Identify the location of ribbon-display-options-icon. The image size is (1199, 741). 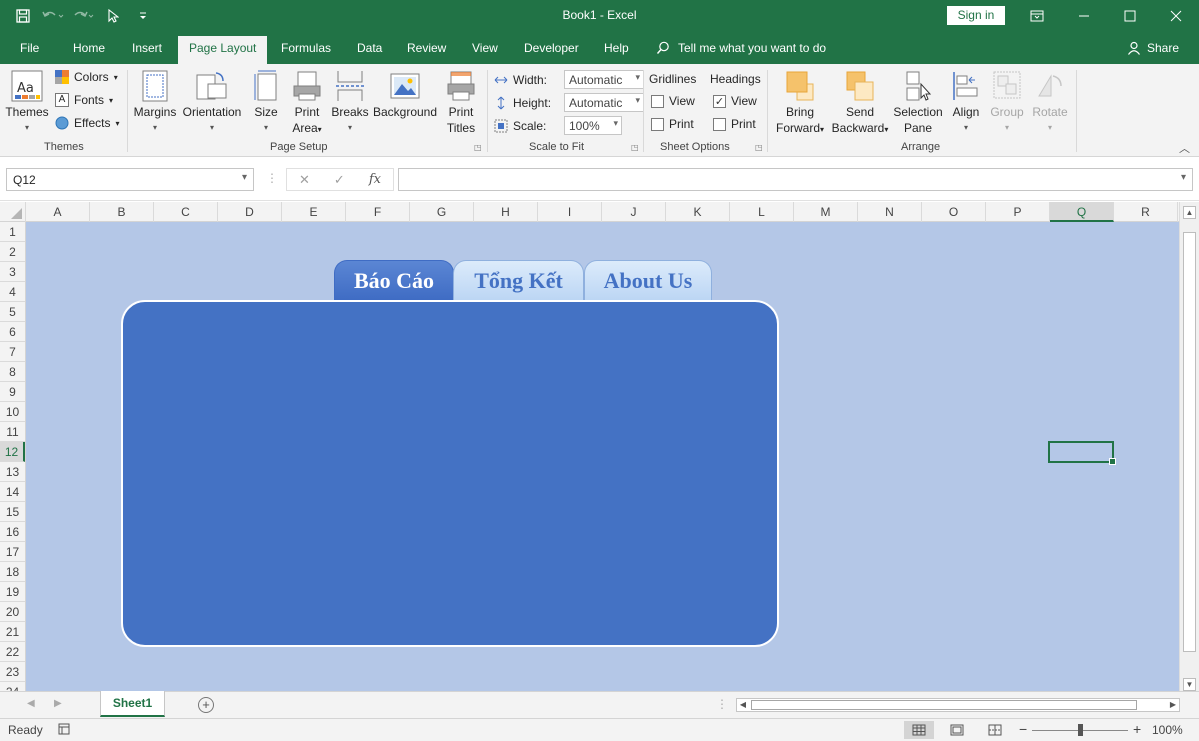
(1037, 16).